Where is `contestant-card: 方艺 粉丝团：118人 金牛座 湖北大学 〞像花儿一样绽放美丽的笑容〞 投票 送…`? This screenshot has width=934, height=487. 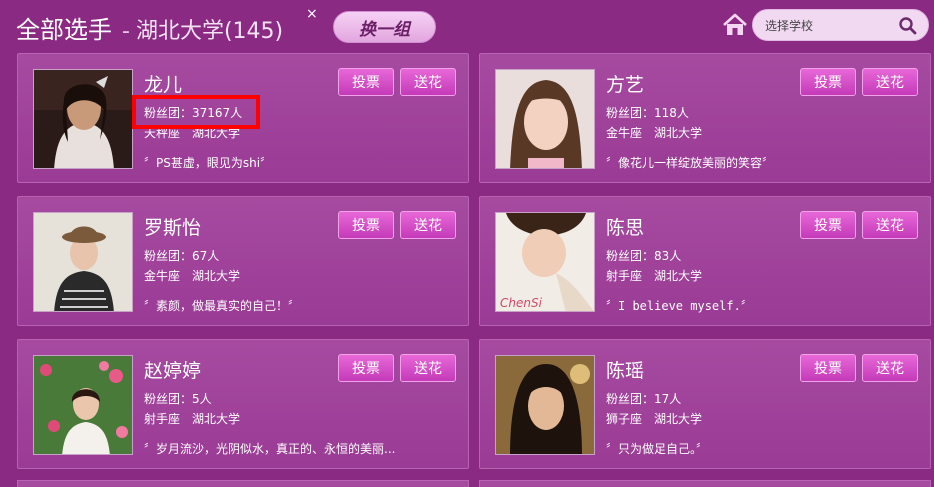
contestant-card: 方艺 粉丝团：118人 金牛座 湖北大学 〞像花儿一样绽放美丽的笑容〞 投票 送… is located at coordinates (705, 118).